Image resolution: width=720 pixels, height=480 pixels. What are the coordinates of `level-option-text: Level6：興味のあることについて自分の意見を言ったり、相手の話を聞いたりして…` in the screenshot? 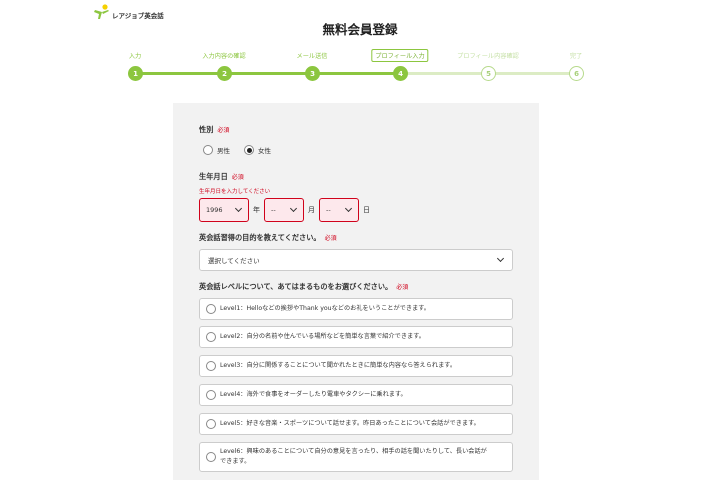 It's located at (353, 456).